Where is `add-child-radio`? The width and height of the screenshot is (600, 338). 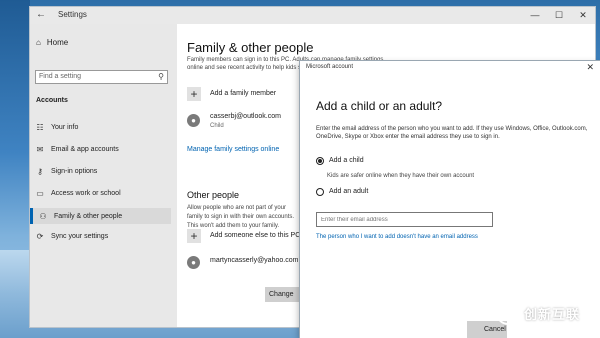
add-child-radio is located at coordinates (320, 161).